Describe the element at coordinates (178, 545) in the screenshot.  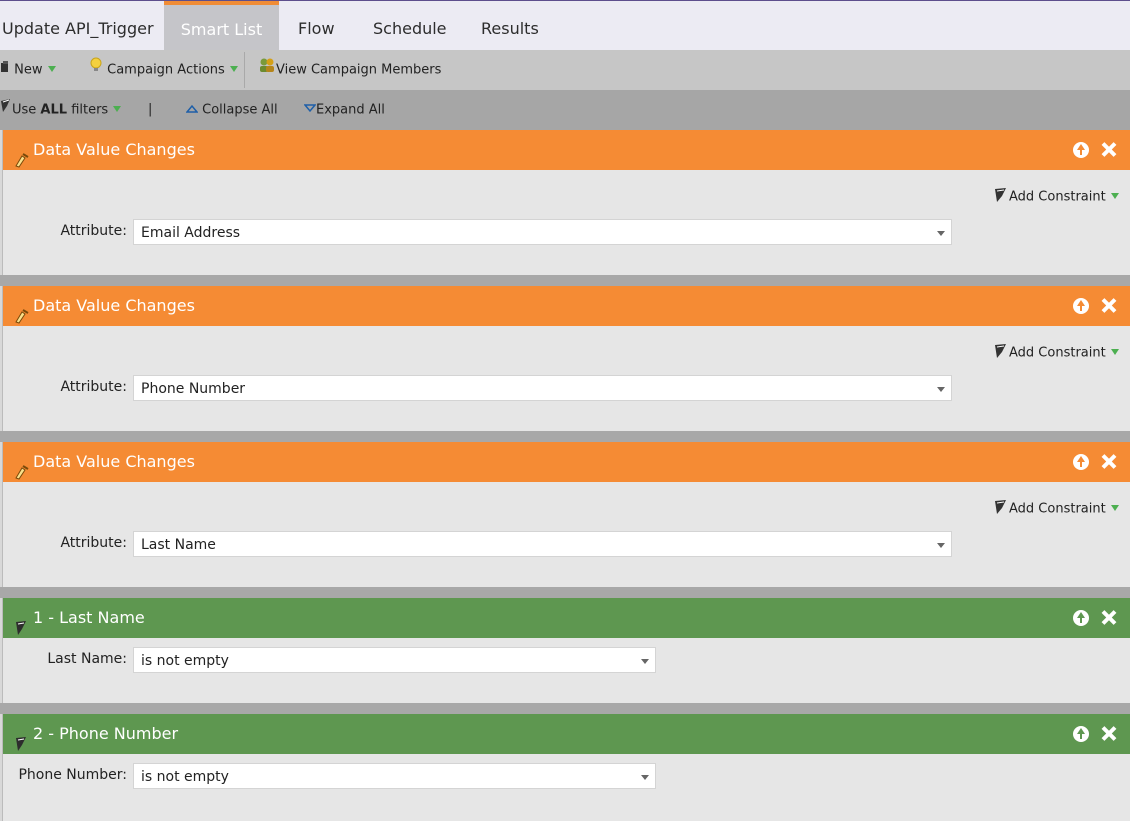
I see `attribute-value: Last Name` at that location.